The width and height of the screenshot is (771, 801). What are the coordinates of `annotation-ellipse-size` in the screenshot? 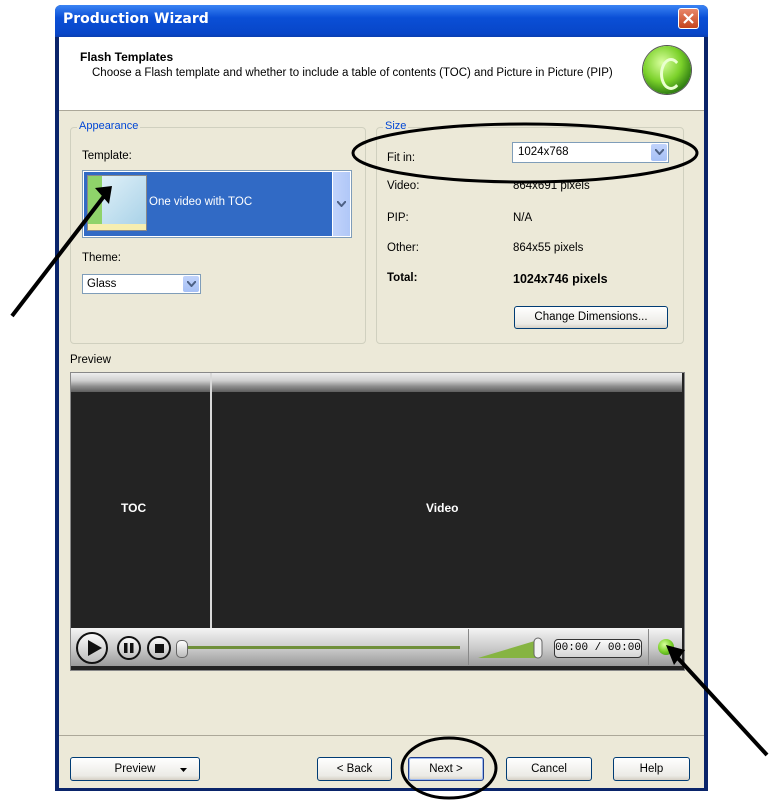 It's located at (525, 153).